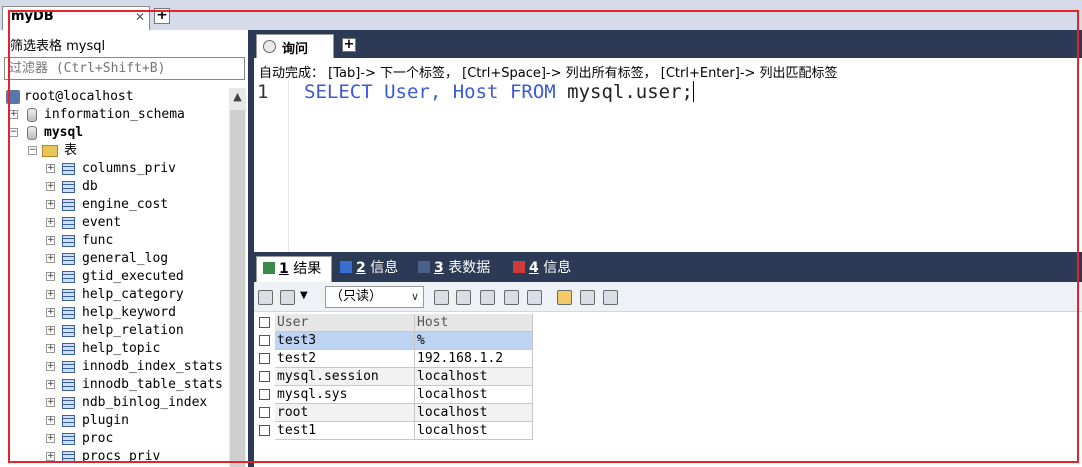 The width and height of the screenshot is (1082, 467). I want to click on sql-token: ,, so click(441, 92).